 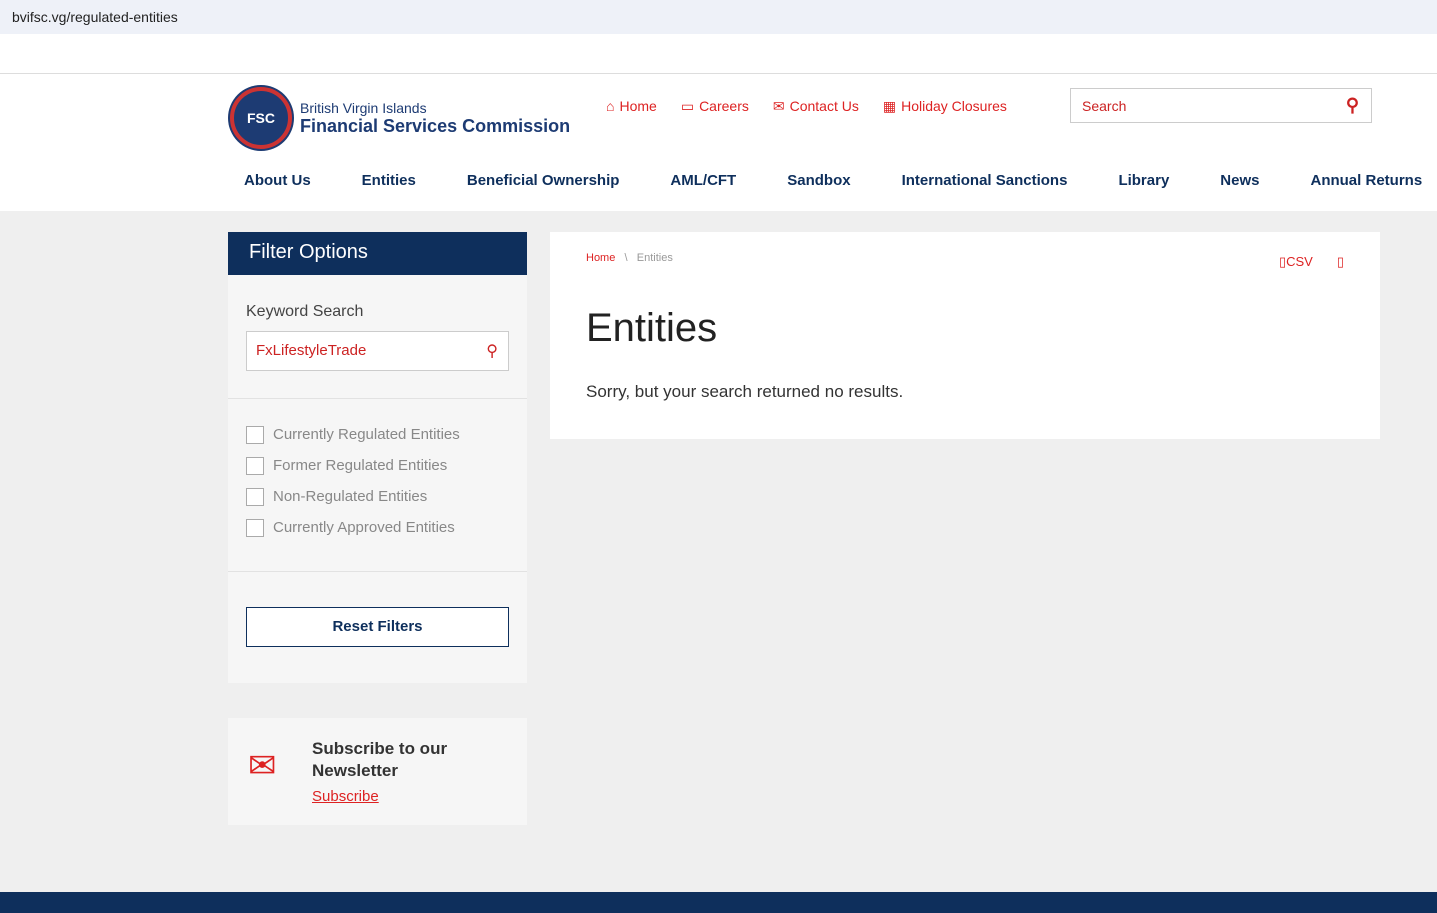 What do you see at coordinates (718, 17) in the screenshot?
I see `url-bar: bvifsc.vg/regulated-entities` at bounding box center [718, 17].